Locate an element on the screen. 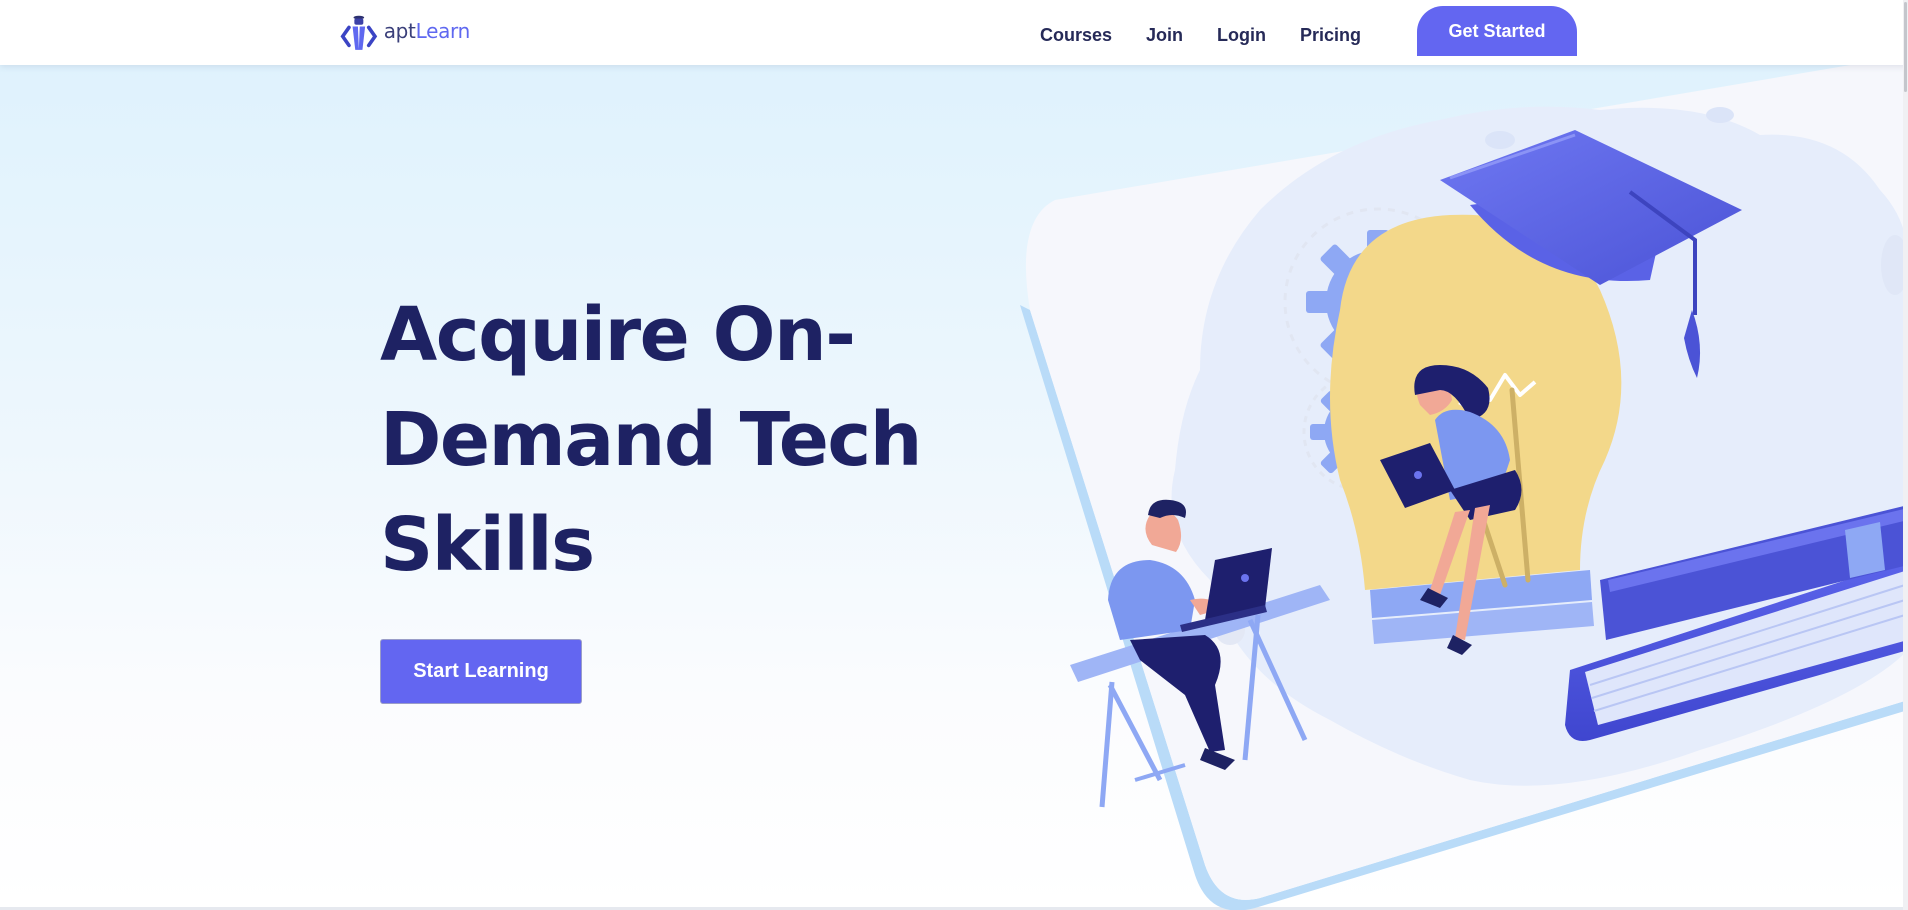  site-logo: aptLearn is located at coordinates (405, 31).